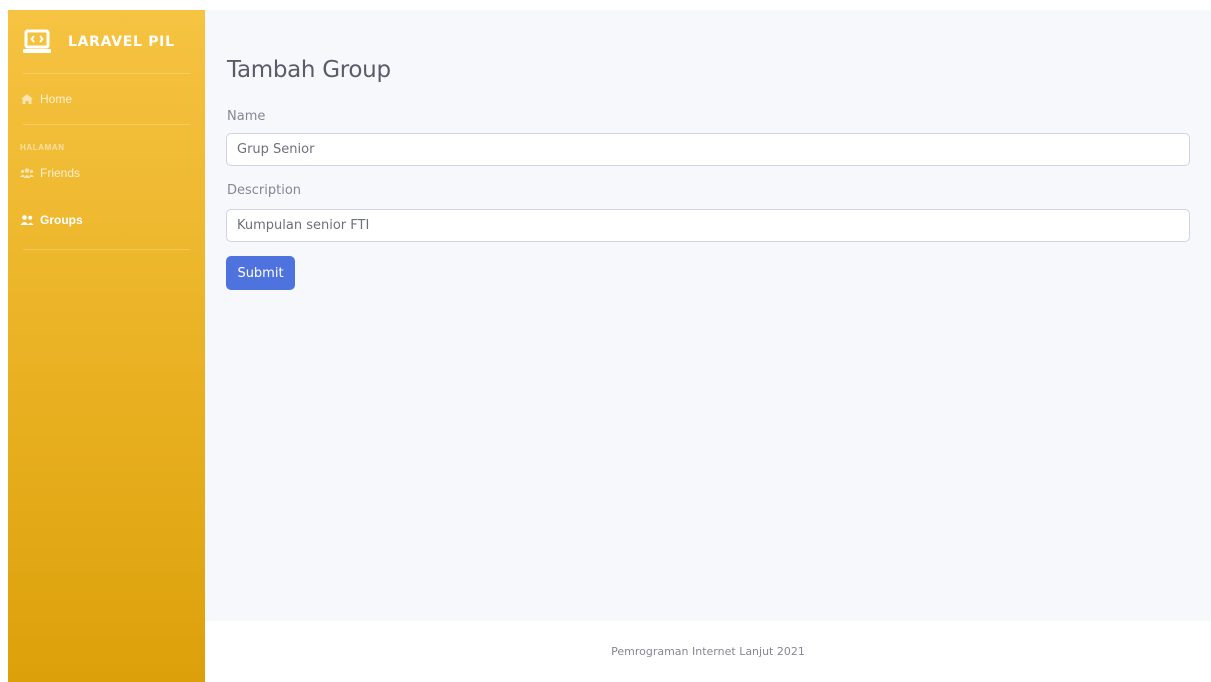 This screenshot has height=682, width=1211. Describe the element at coordinates (246, 116) in the screenshot. I see `name-label: Name` at that location.